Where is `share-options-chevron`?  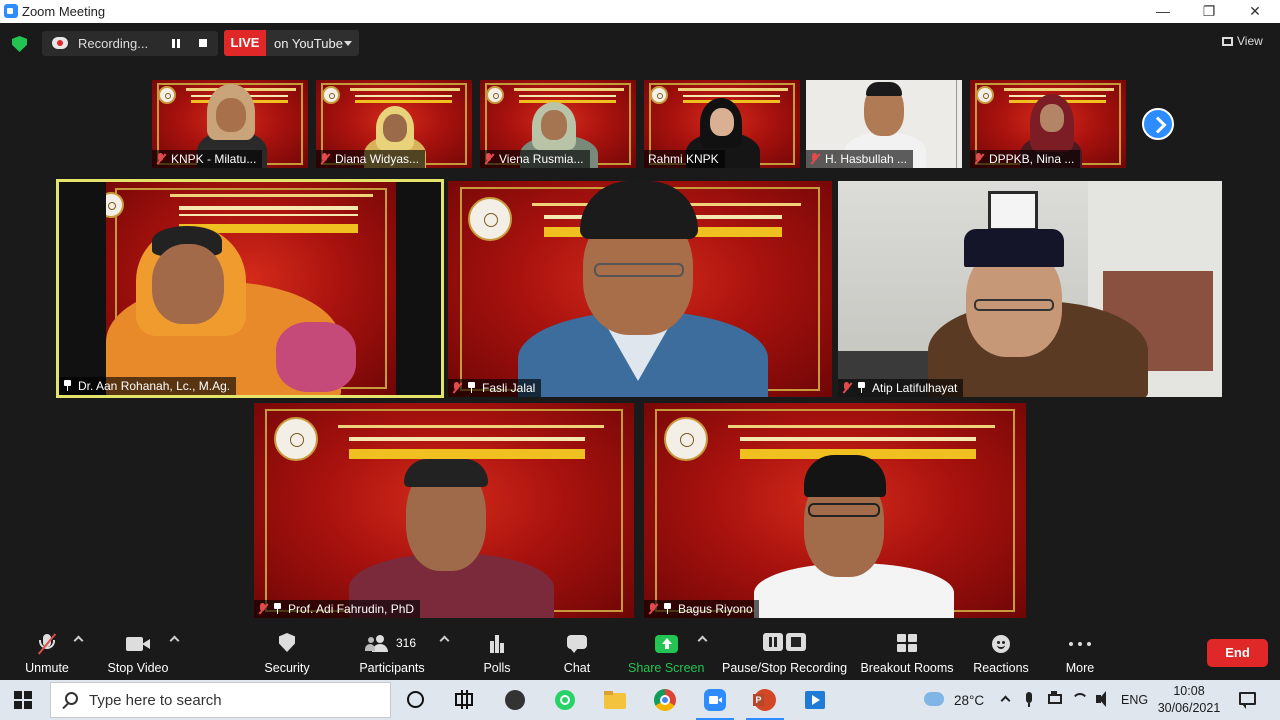 share-options-chevron is located at coordinates (703, 653).